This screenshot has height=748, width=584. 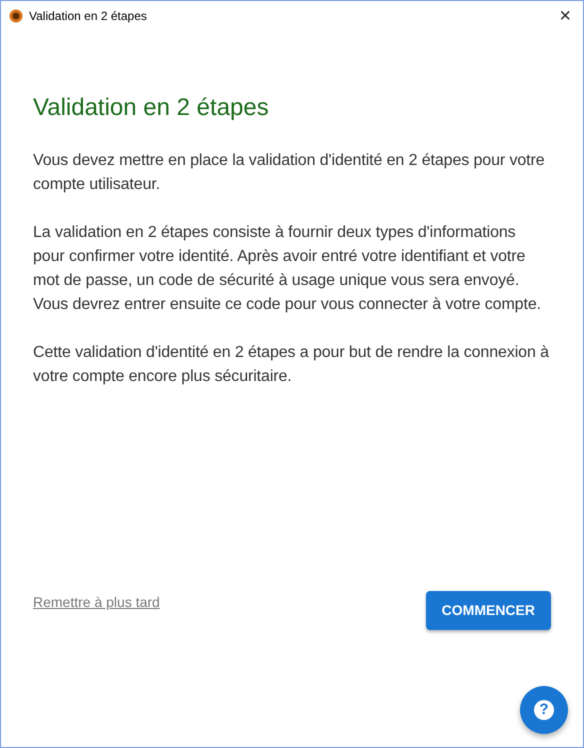 I want to click on window-title: Validation en 2 étapes, so click(x=88, y=16).